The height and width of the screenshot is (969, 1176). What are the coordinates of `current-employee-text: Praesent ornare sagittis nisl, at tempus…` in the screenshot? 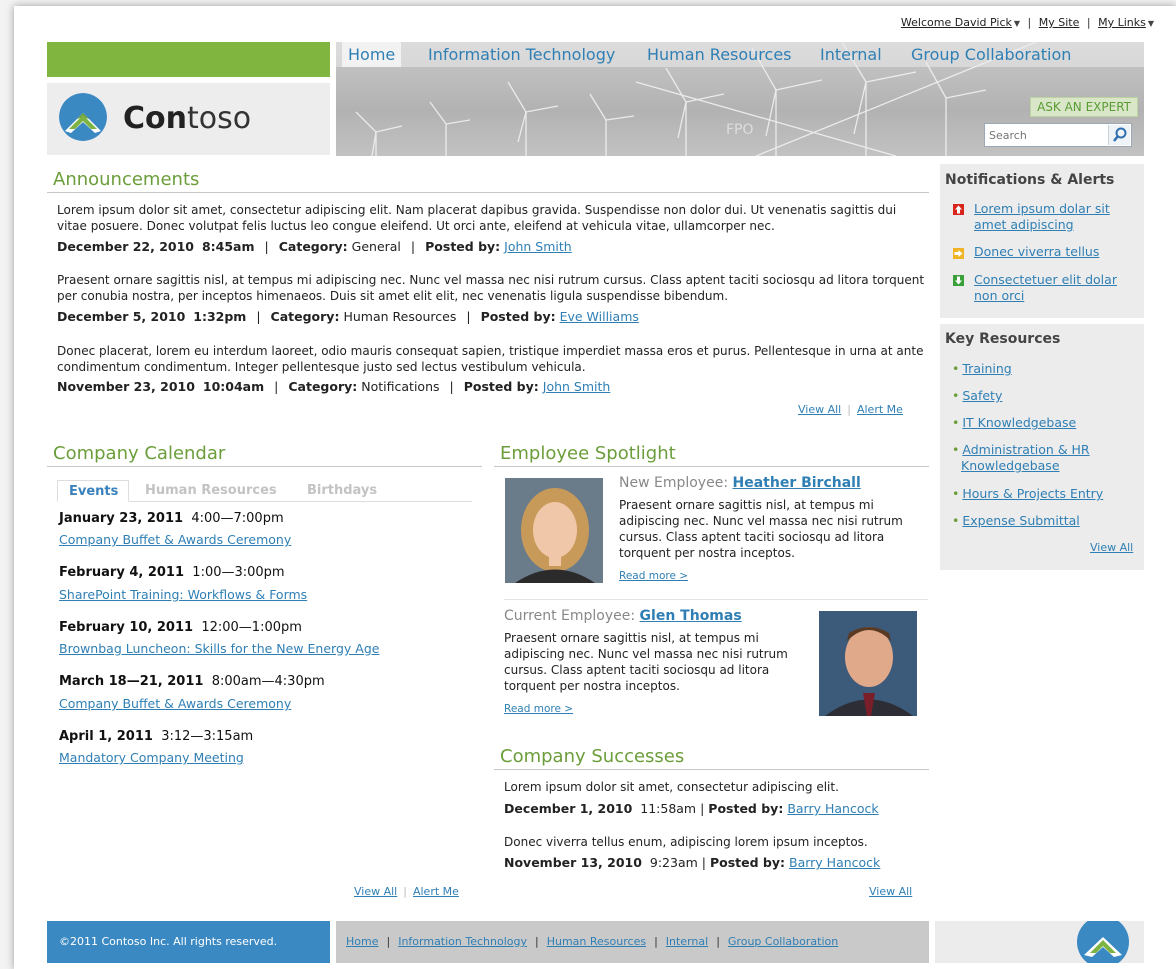 It's located at (646, 662).